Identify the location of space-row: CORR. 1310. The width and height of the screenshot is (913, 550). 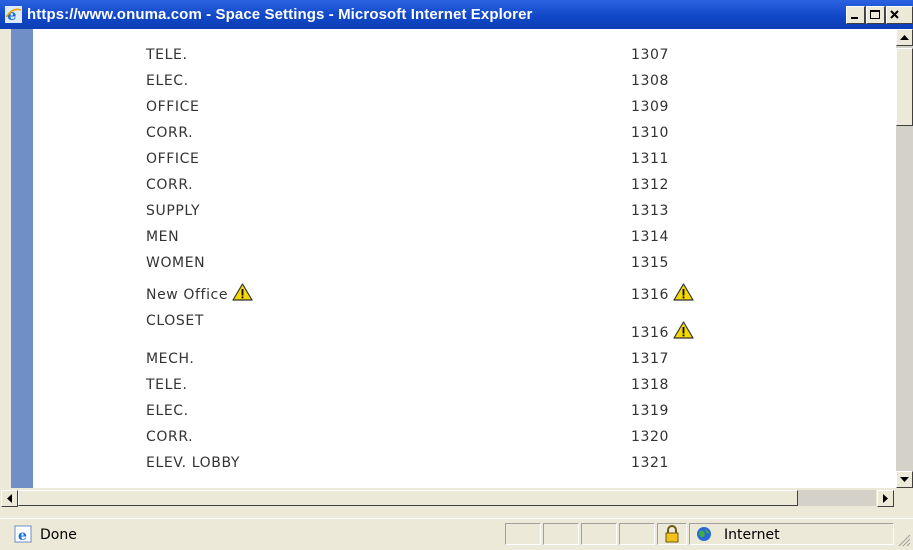
(448, 133).